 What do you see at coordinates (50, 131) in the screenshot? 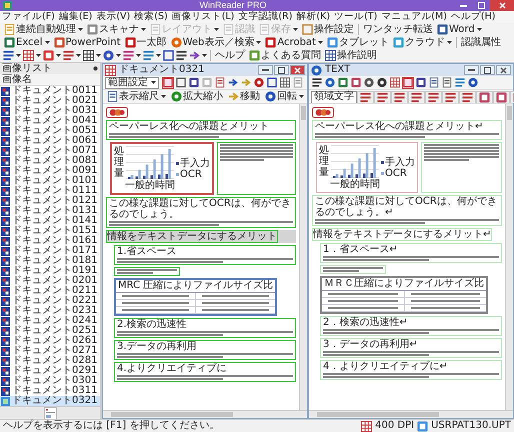
I see `image-list-item: ドキュメント0051` at bounding box center [50, 131].